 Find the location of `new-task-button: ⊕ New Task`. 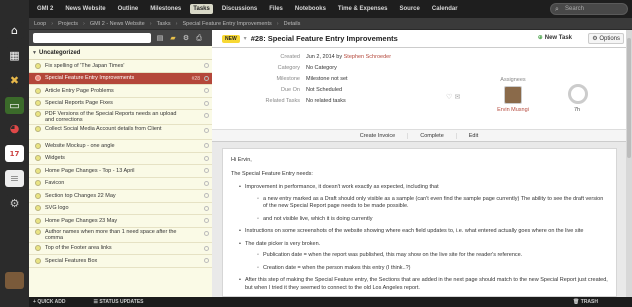

new-task-button: ⊕ New Task is located at coordinates (555, 37).